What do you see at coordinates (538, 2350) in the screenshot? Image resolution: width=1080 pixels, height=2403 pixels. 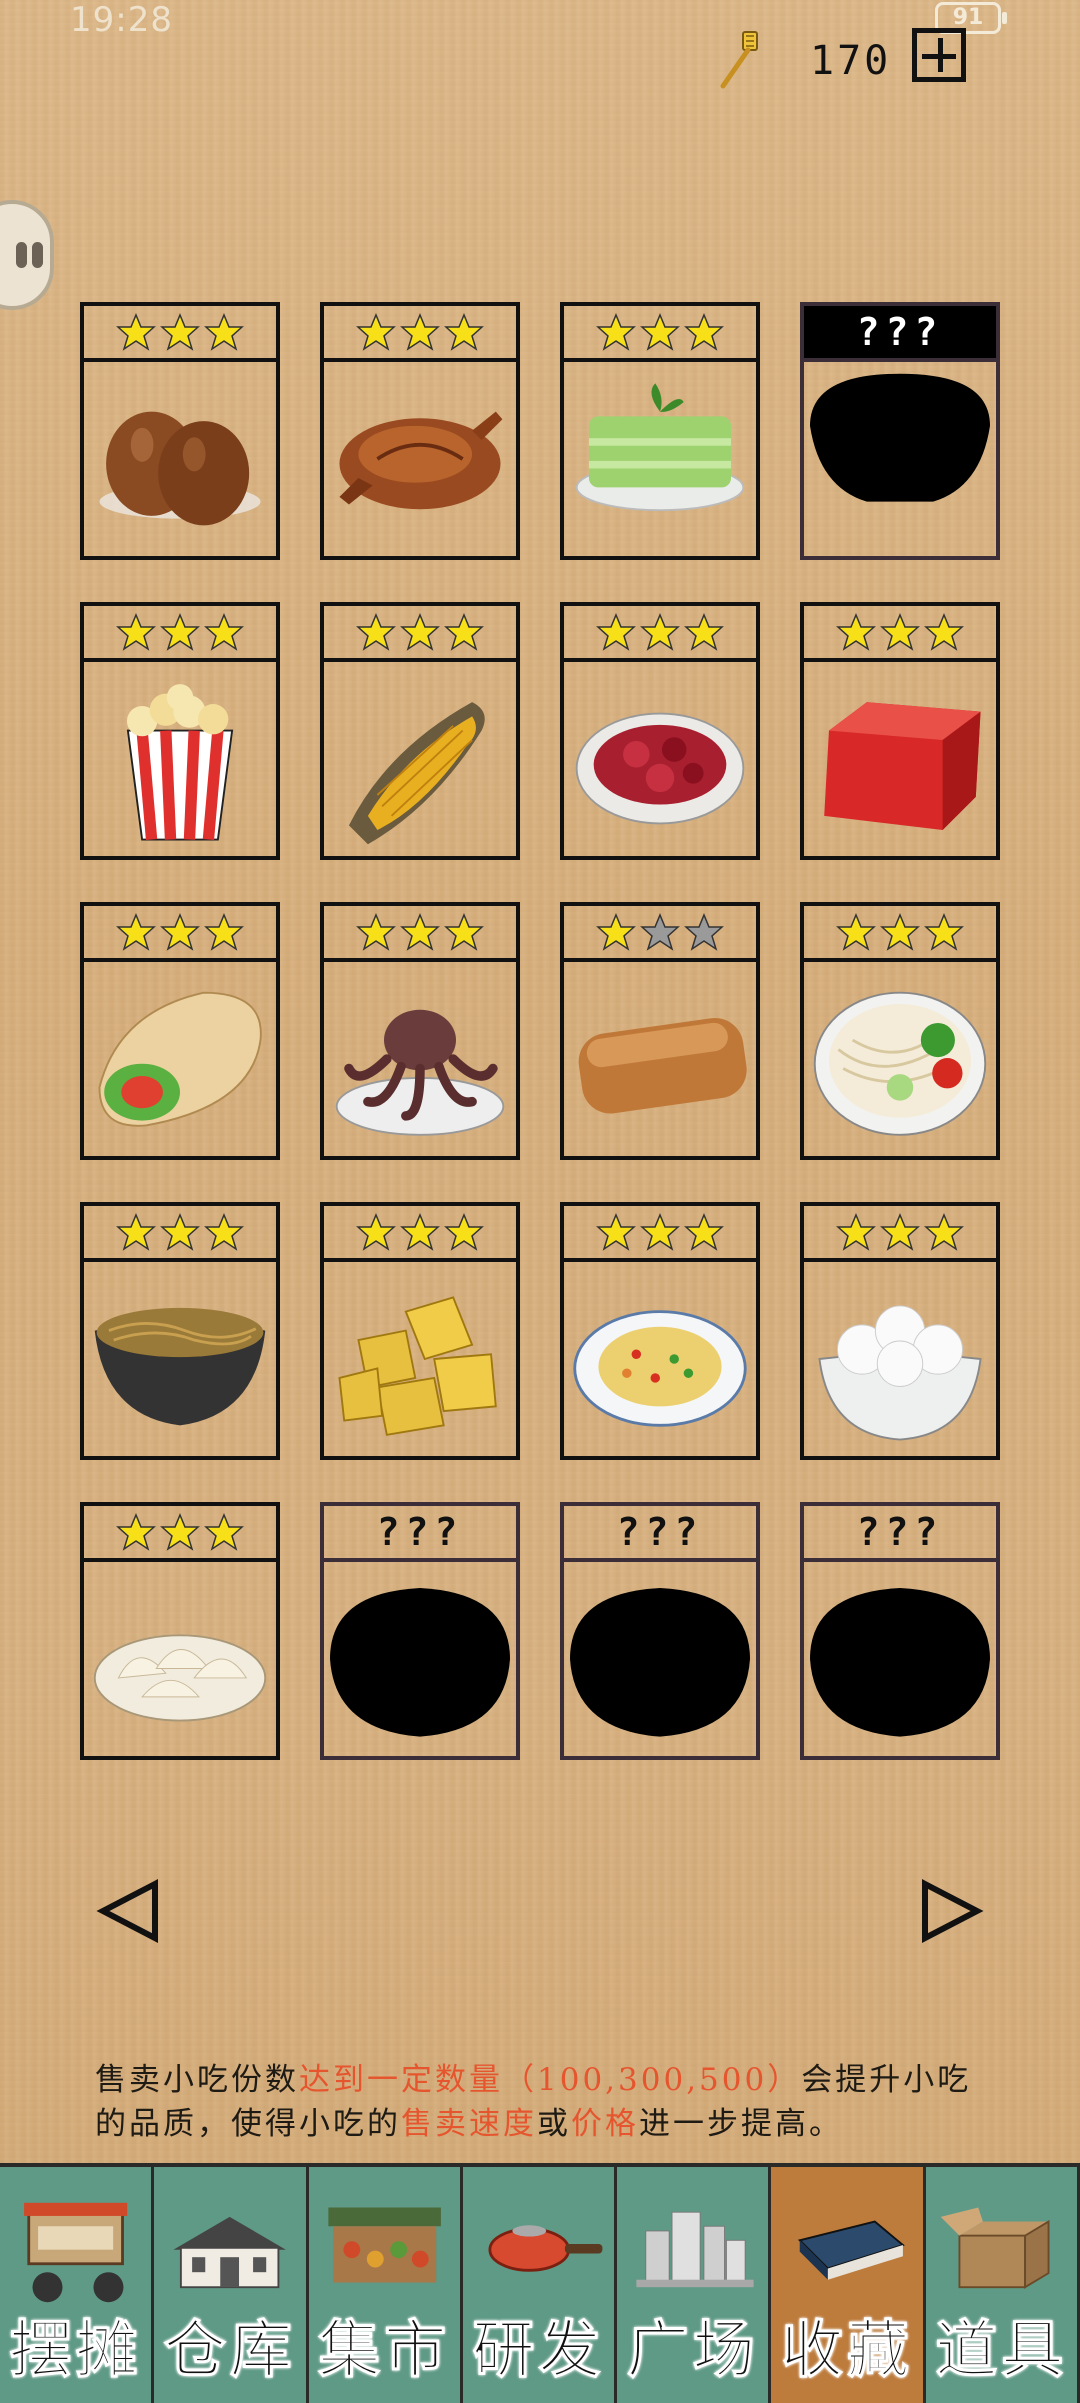 I see `nav-label: 研发` at bounding box center [538, 2350].